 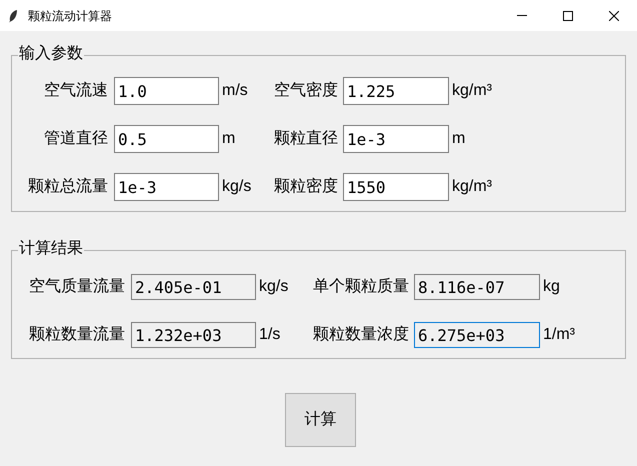 What do you see at coordinates (235, 90) in the screenshot?
I see `unit-label: m/s` at bounding box center [235, 90].